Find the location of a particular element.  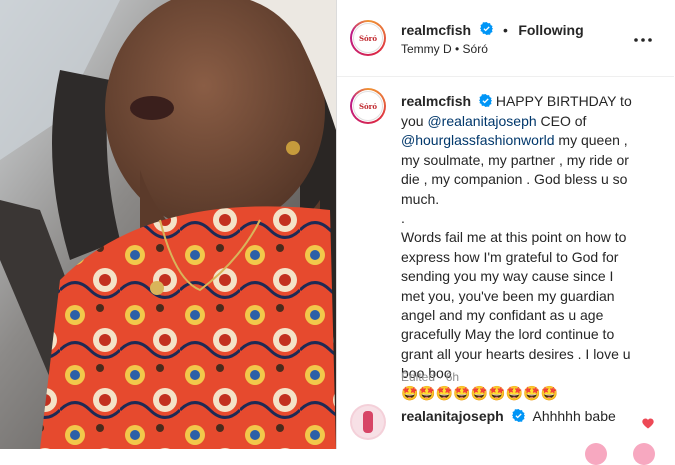

following-button: Following is located at coordinates (550, 30).